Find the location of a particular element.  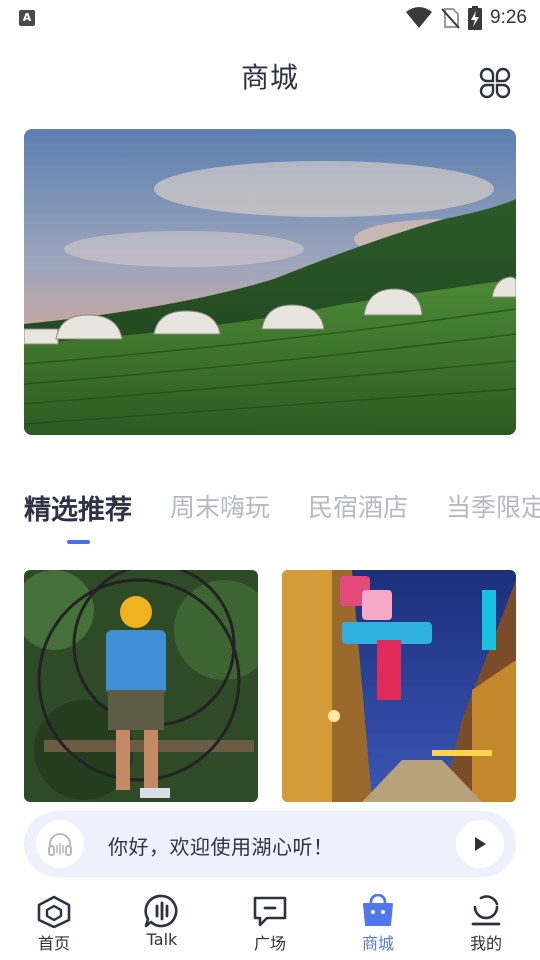

play-icon is located at coordinates (480, 844).